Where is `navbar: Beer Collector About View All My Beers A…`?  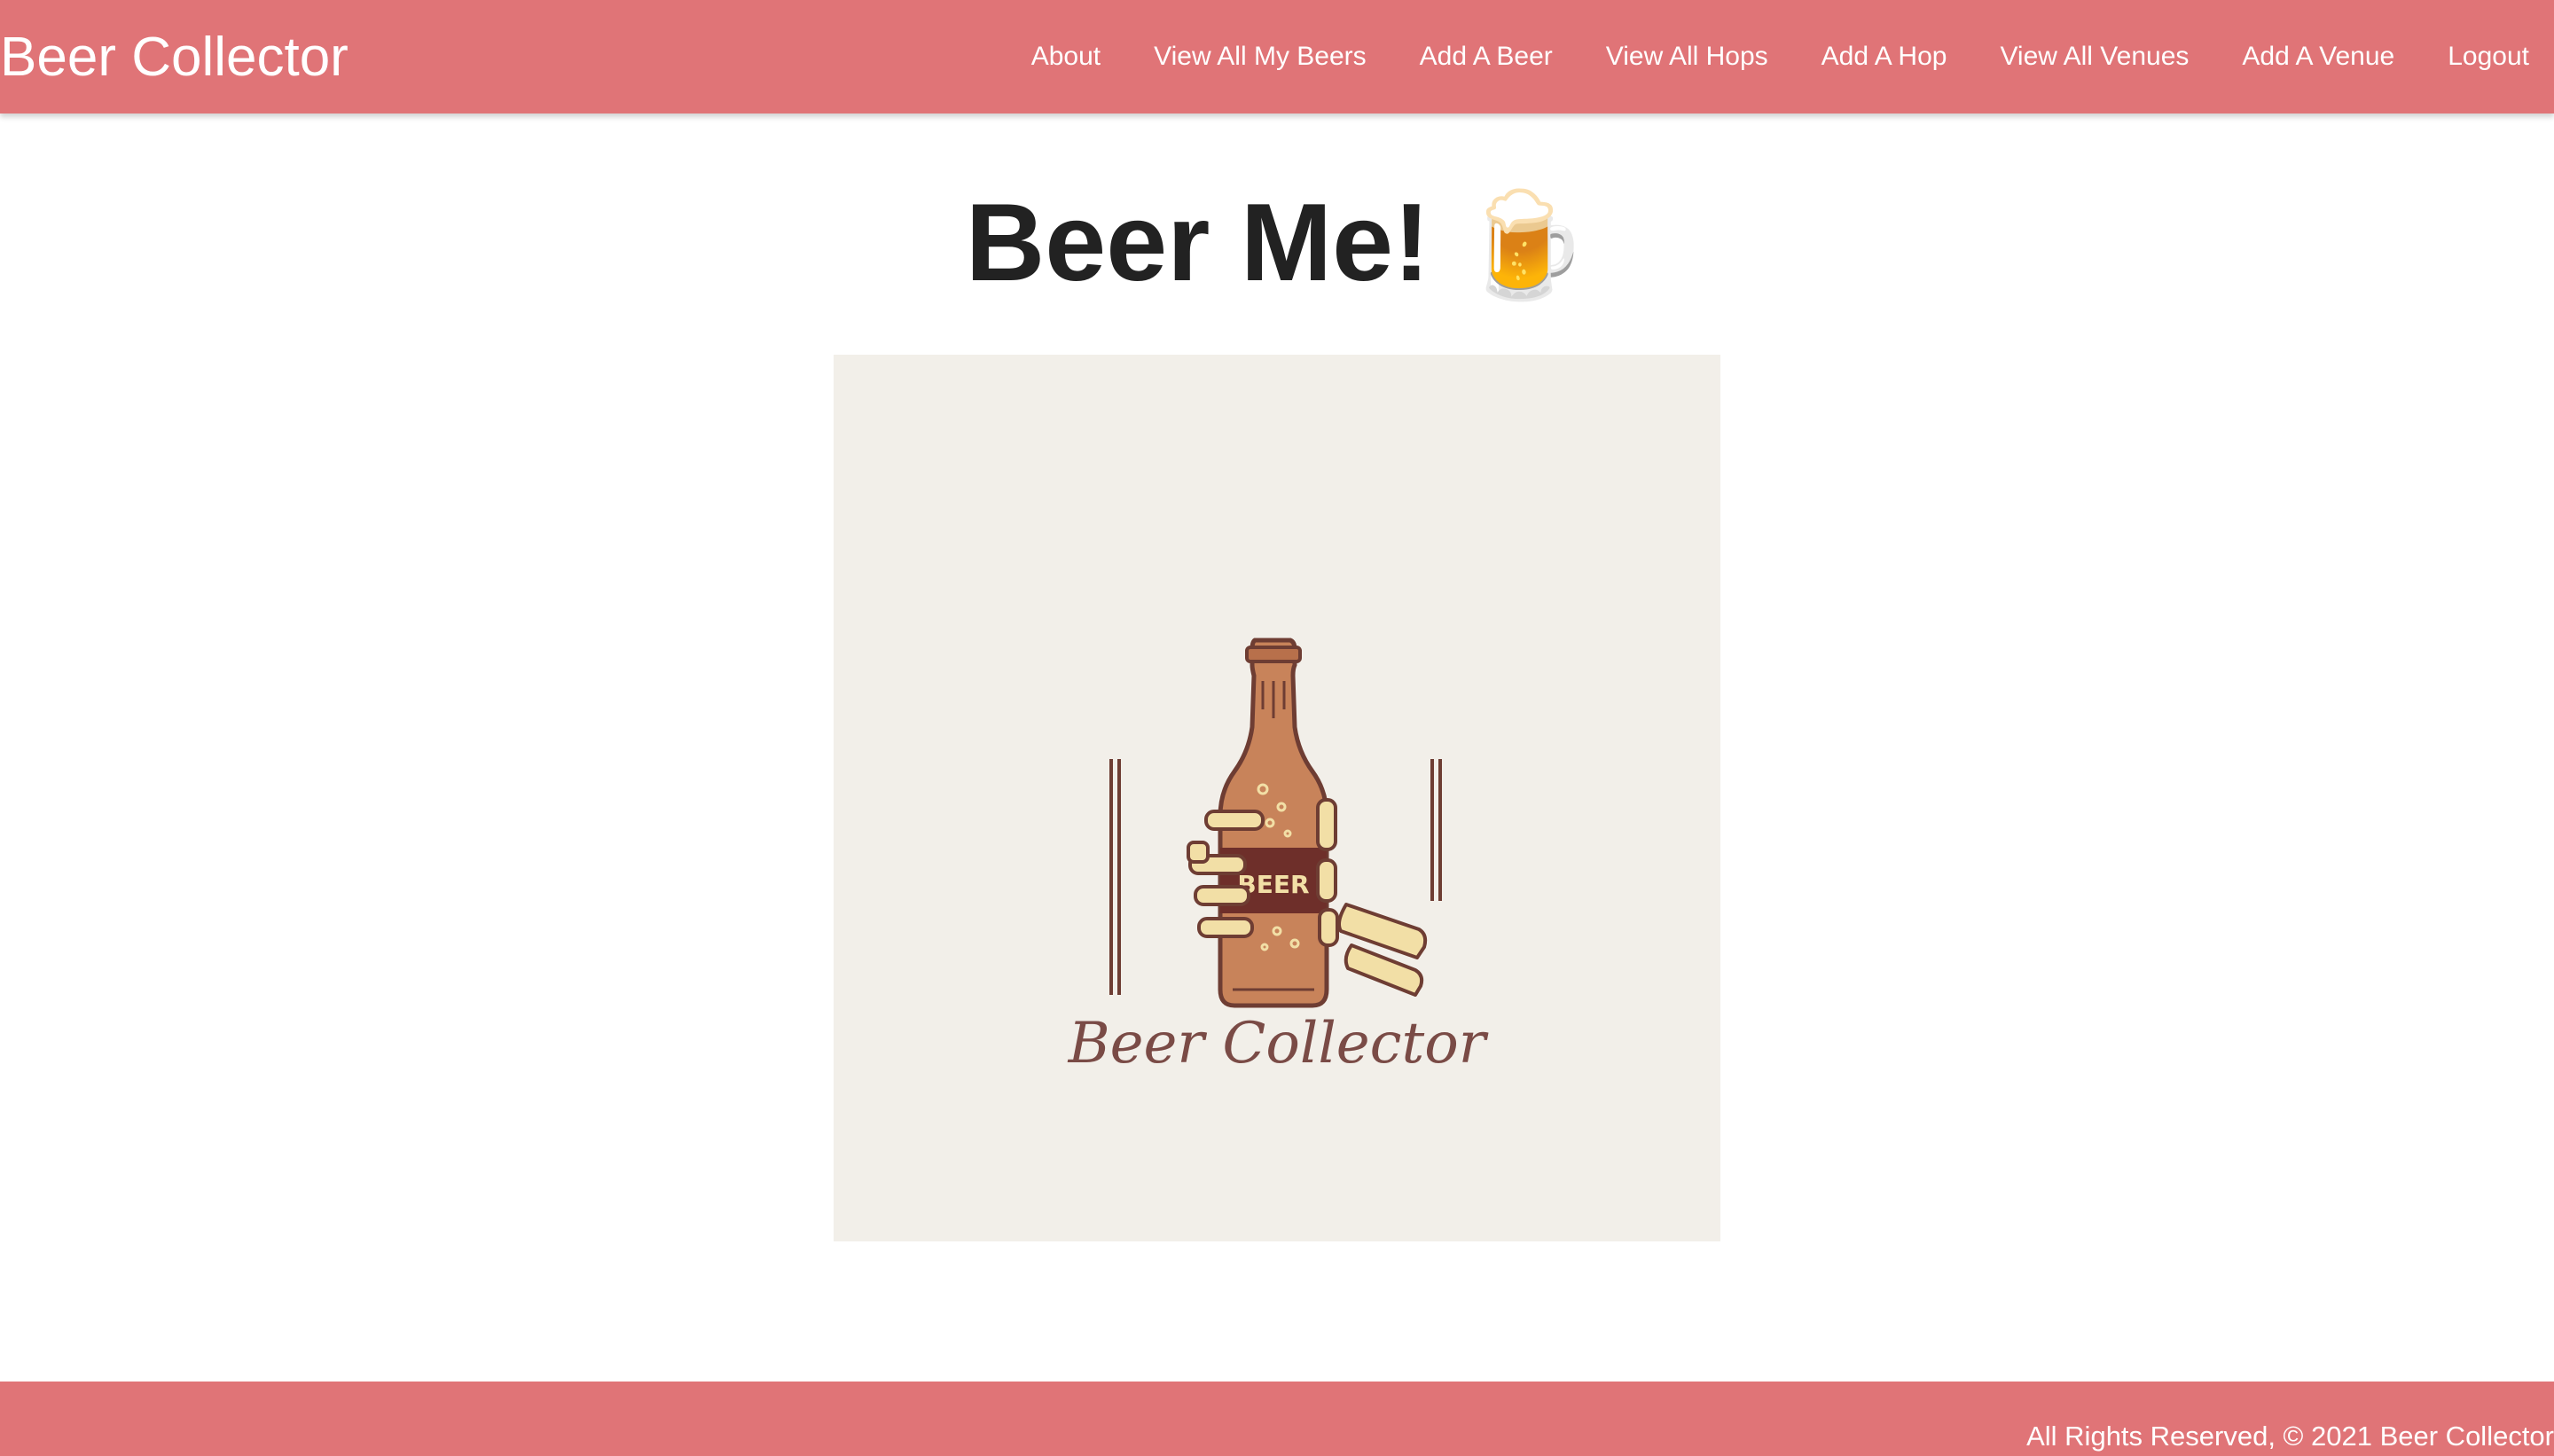
navbar: Beer Collector About View All My Beers A… is located at coordinates (1277, 57).